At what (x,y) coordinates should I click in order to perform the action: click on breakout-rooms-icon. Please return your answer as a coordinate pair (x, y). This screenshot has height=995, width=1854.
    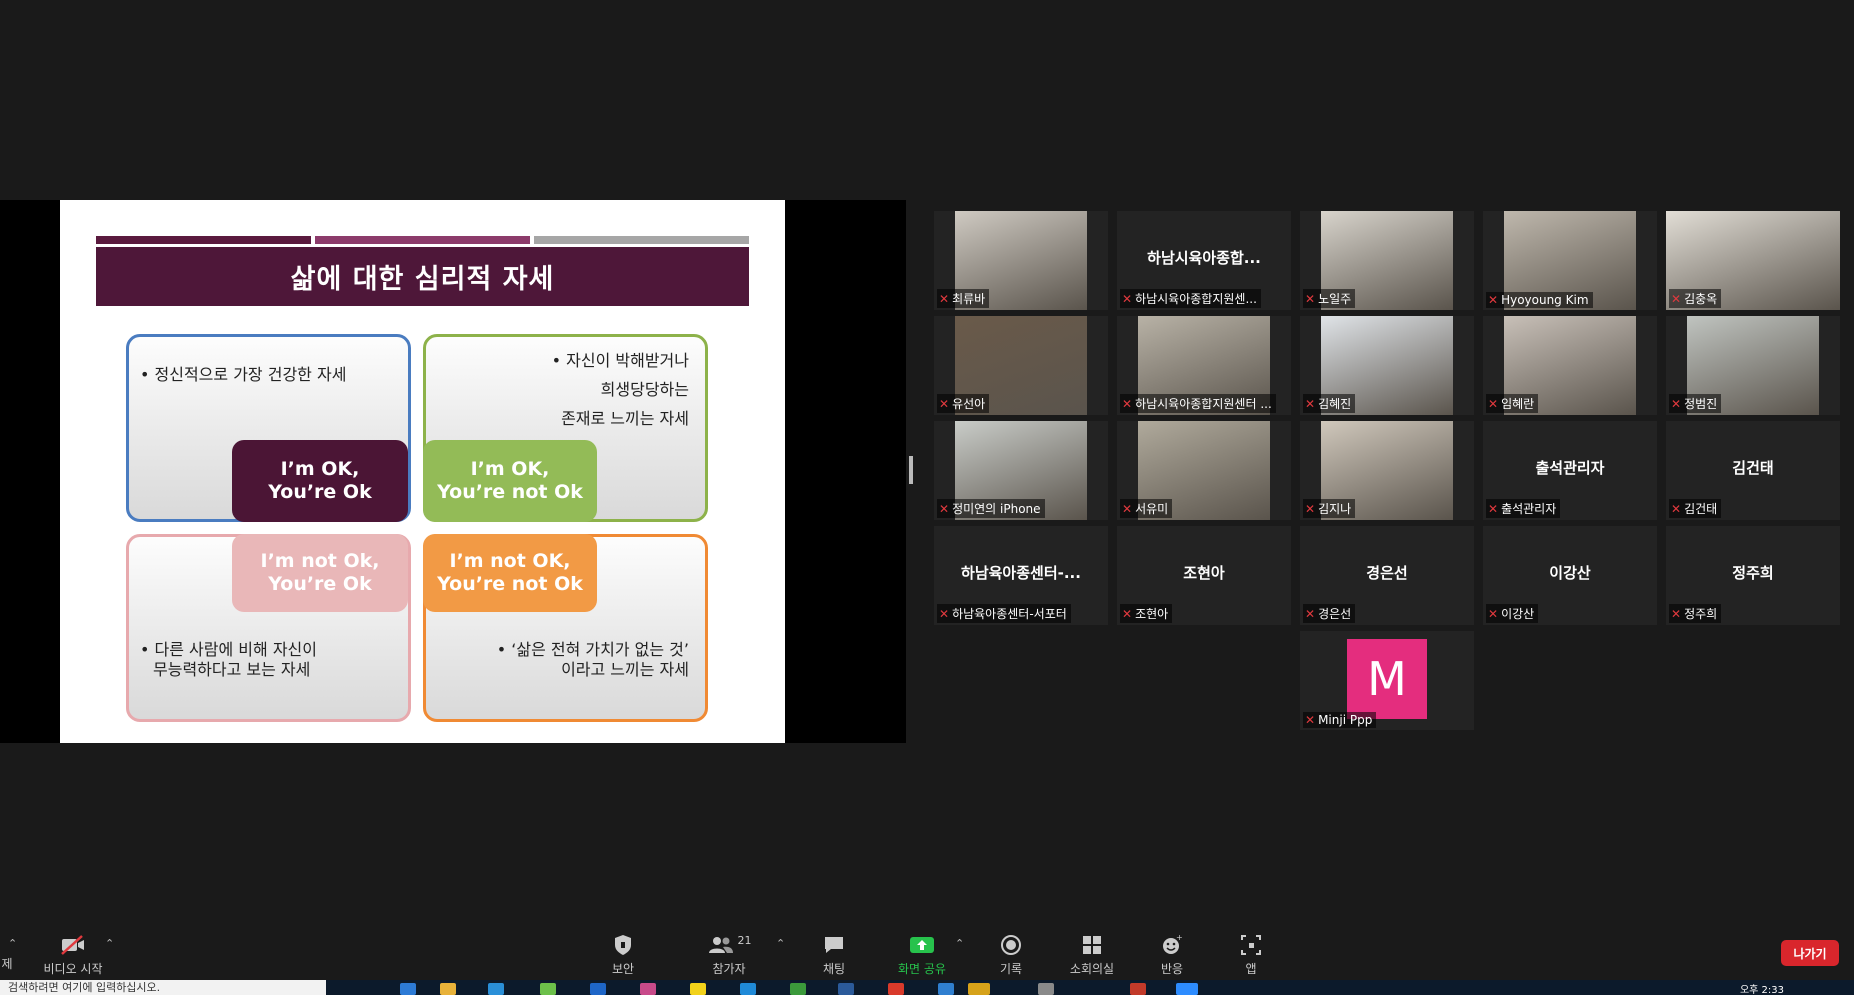
    Looking at the image, I should click on (1092, 945).